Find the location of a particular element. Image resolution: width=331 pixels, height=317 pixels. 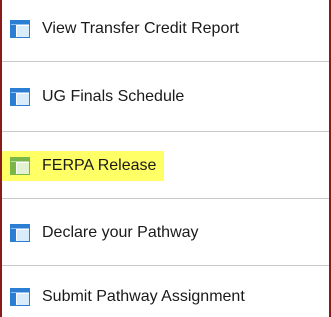

menu-item-content: UG Finals Schedule is located at coordinates (97, 97).